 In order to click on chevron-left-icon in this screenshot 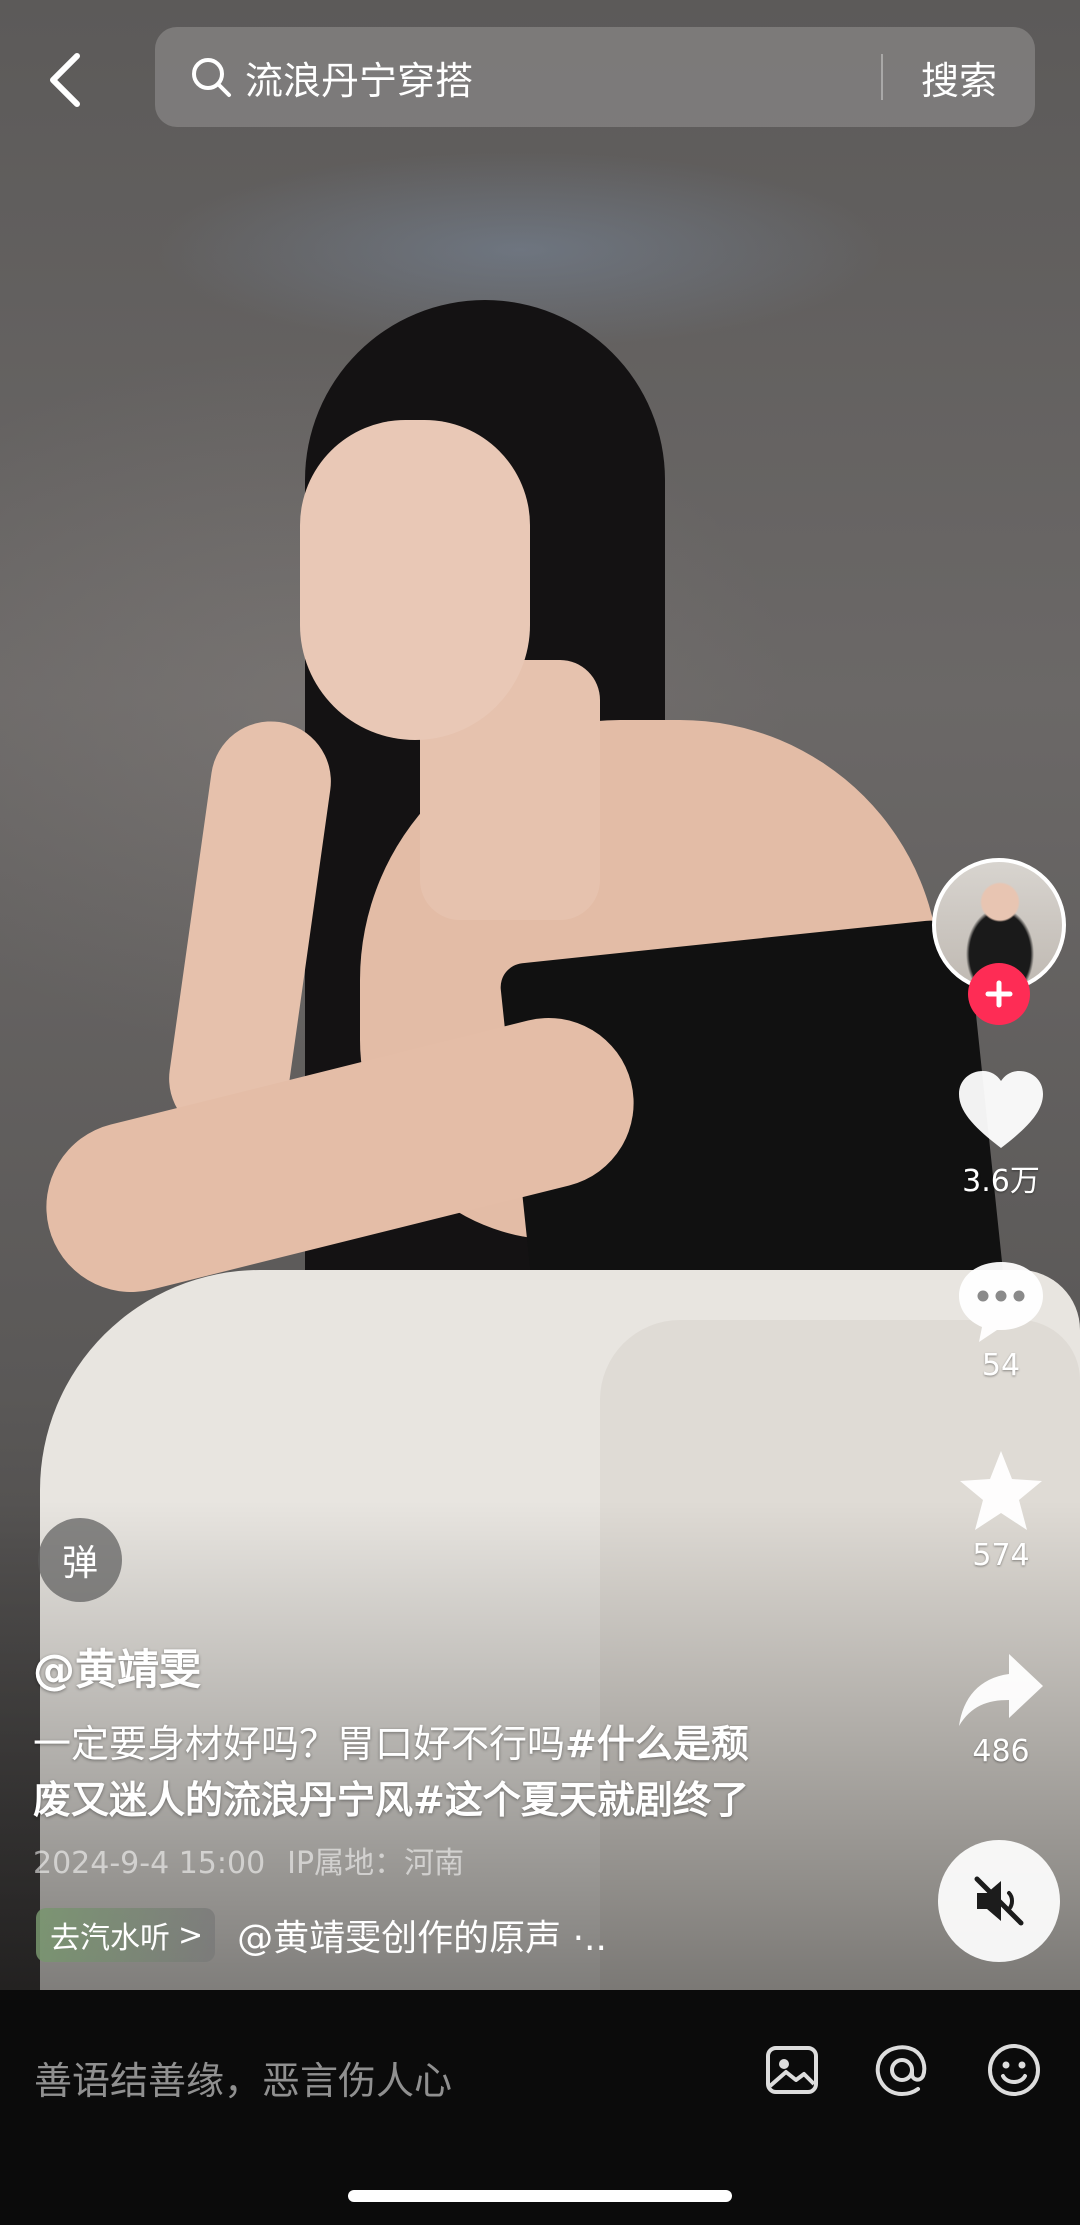, I will do `click(65, 80)`.